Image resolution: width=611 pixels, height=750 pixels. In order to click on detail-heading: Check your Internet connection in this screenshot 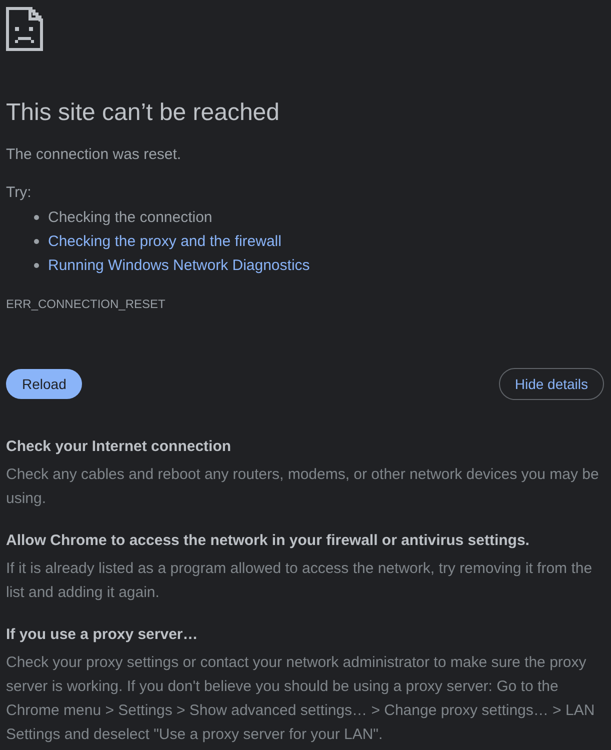, I will do `click(119, 447)`.